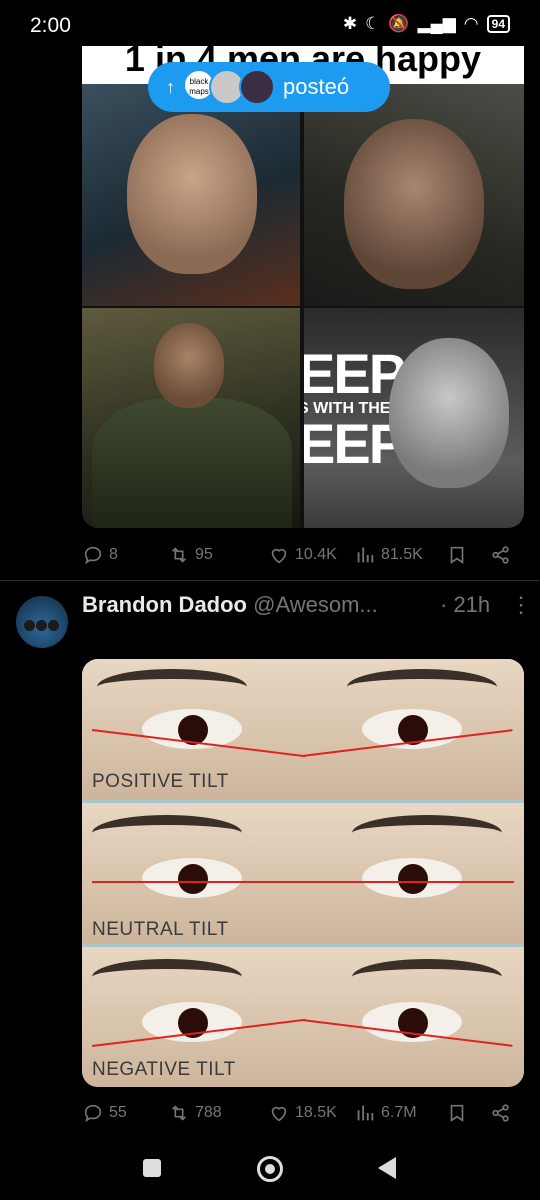 This screenshot has width=540, height=1200. I want to click on views-button: 81.5K, so click(388, 555).